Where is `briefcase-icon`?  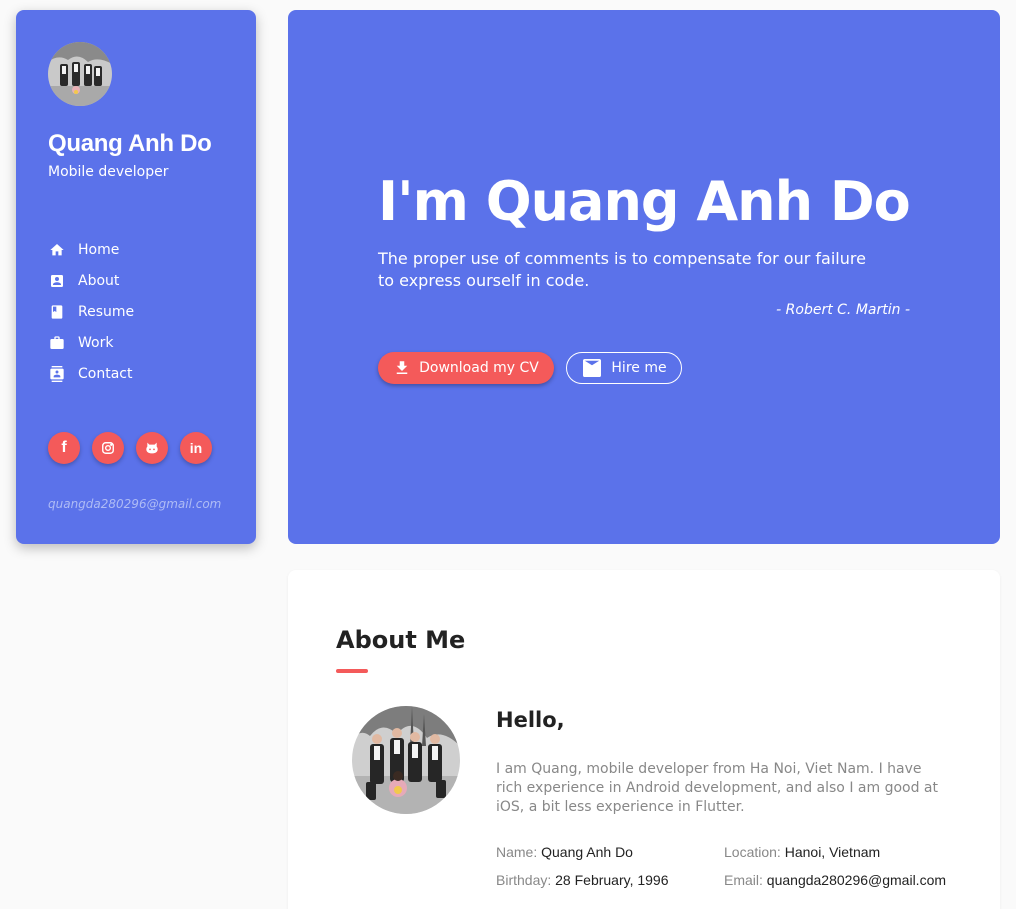 briefcase-icon is located at coordinates (57, 343).